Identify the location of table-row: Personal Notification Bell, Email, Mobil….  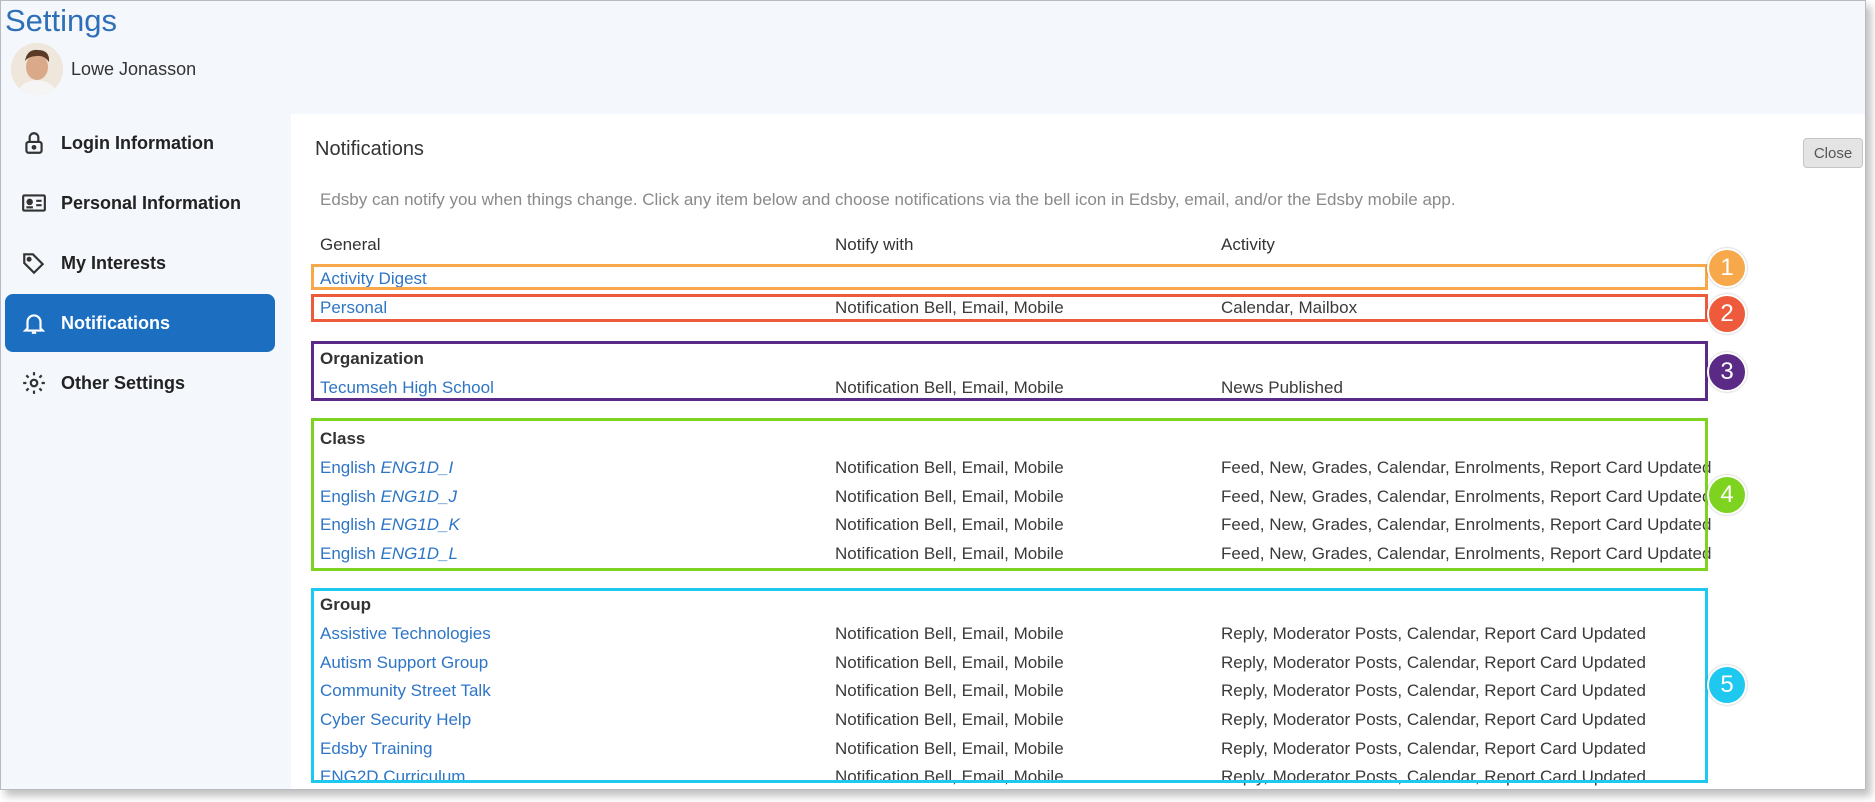
(1001, 312).